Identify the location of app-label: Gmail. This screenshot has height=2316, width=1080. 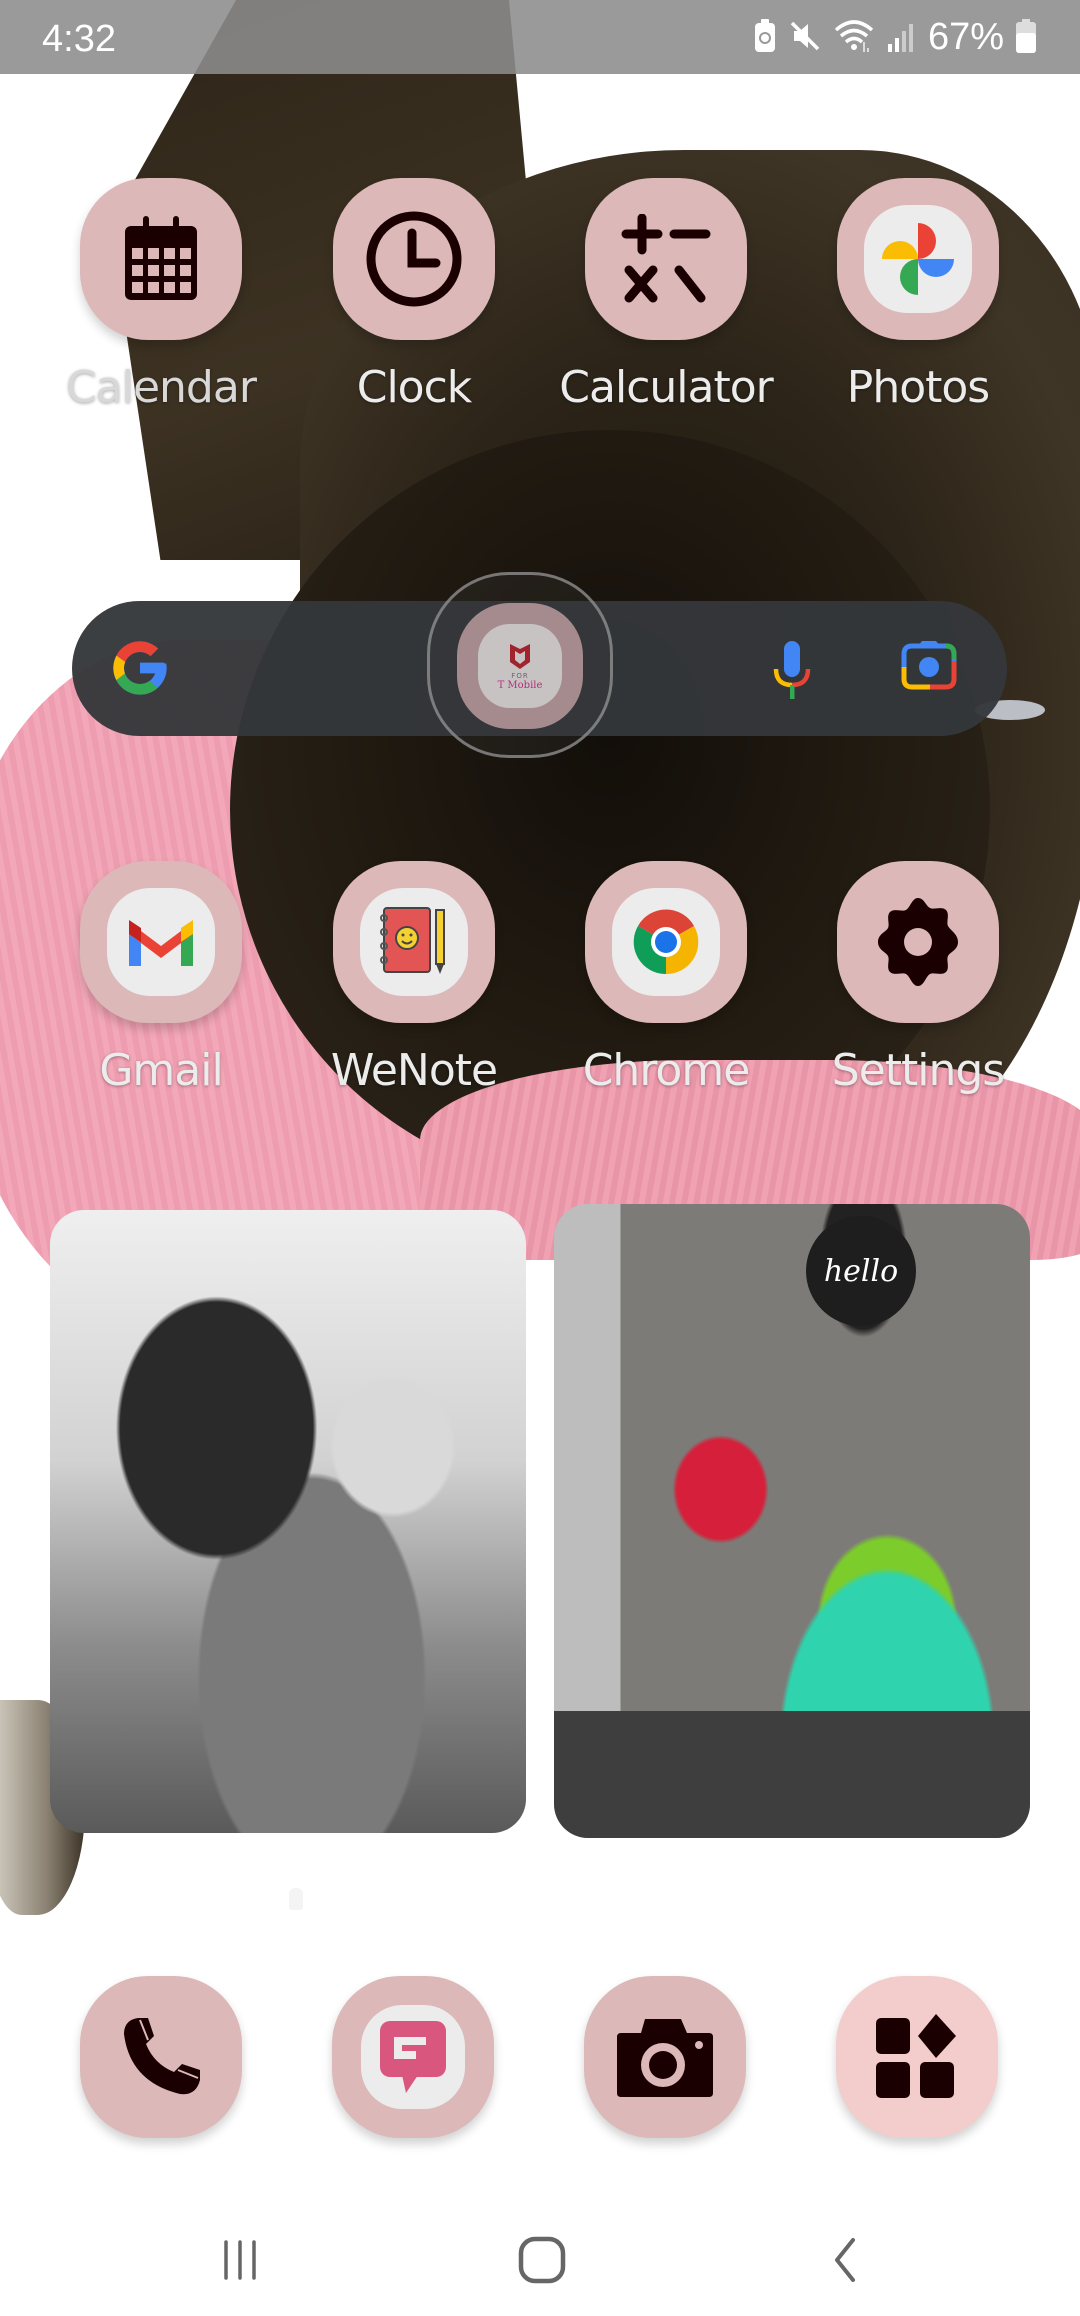
(161, 1070).